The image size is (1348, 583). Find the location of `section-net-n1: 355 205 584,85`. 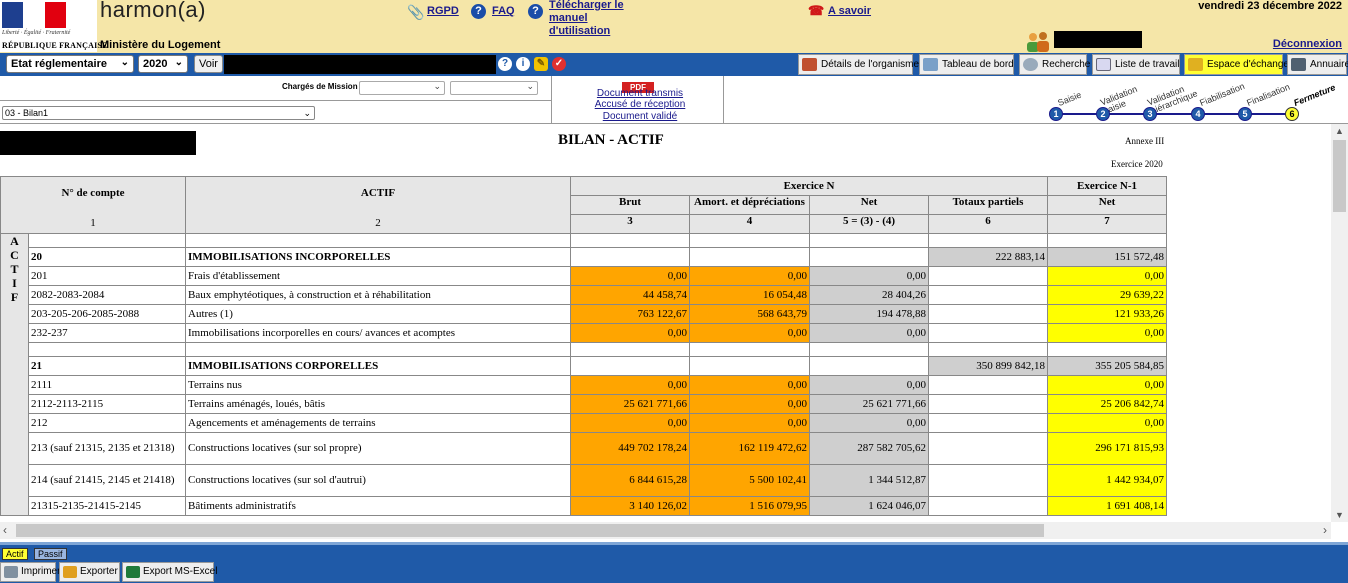

section-net-n1: 355 205 584,85 is located at coordinates (1107, 366).